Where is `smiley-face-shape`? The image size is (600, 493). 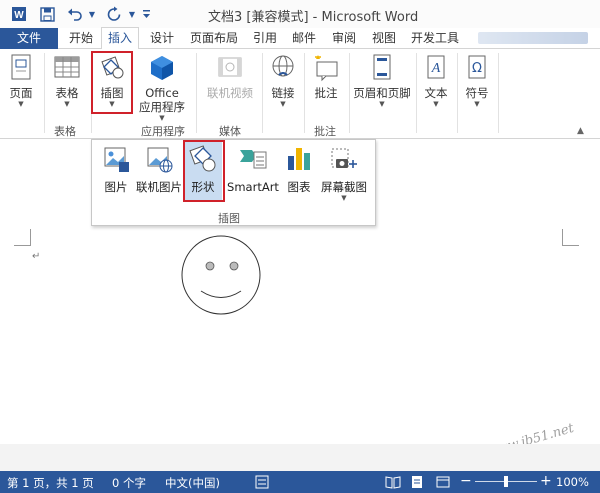
smiley-face-shape is located at coordinates (221, 275).